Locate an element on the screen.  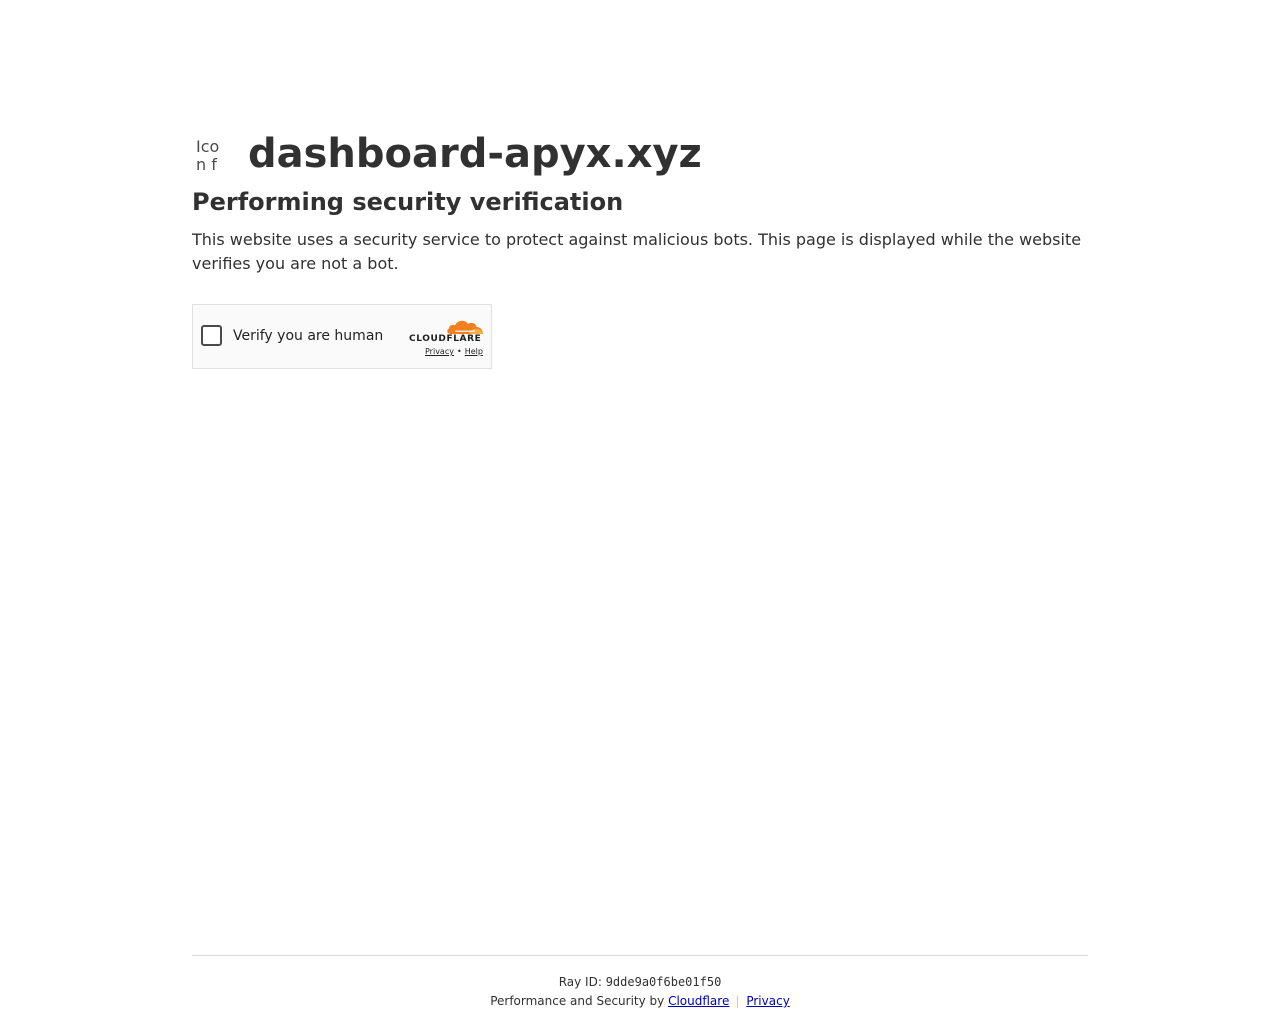
site-favicon-icon: Icon for is located at coordinates (208, 154).